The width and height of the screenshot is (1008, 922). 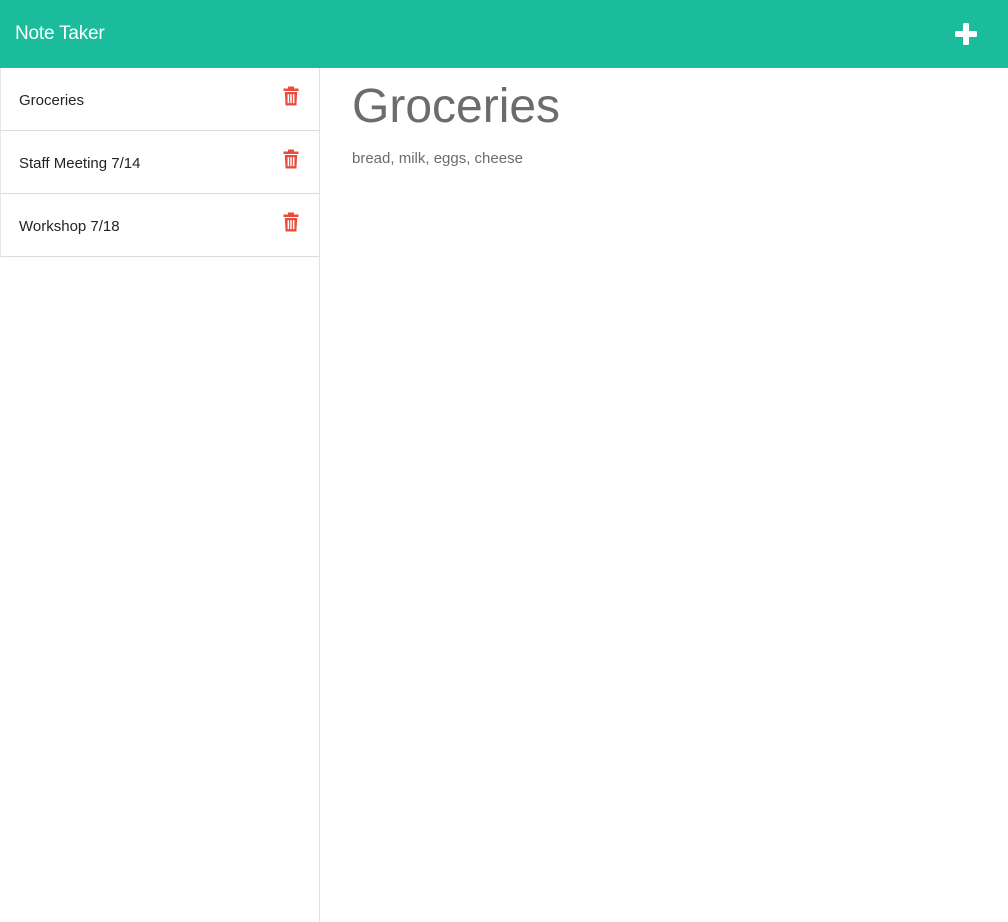 What do you see at coordinates (51, 100) in the screenshot?
I see `note-title: Groceries` at bounding box center [51, 100].